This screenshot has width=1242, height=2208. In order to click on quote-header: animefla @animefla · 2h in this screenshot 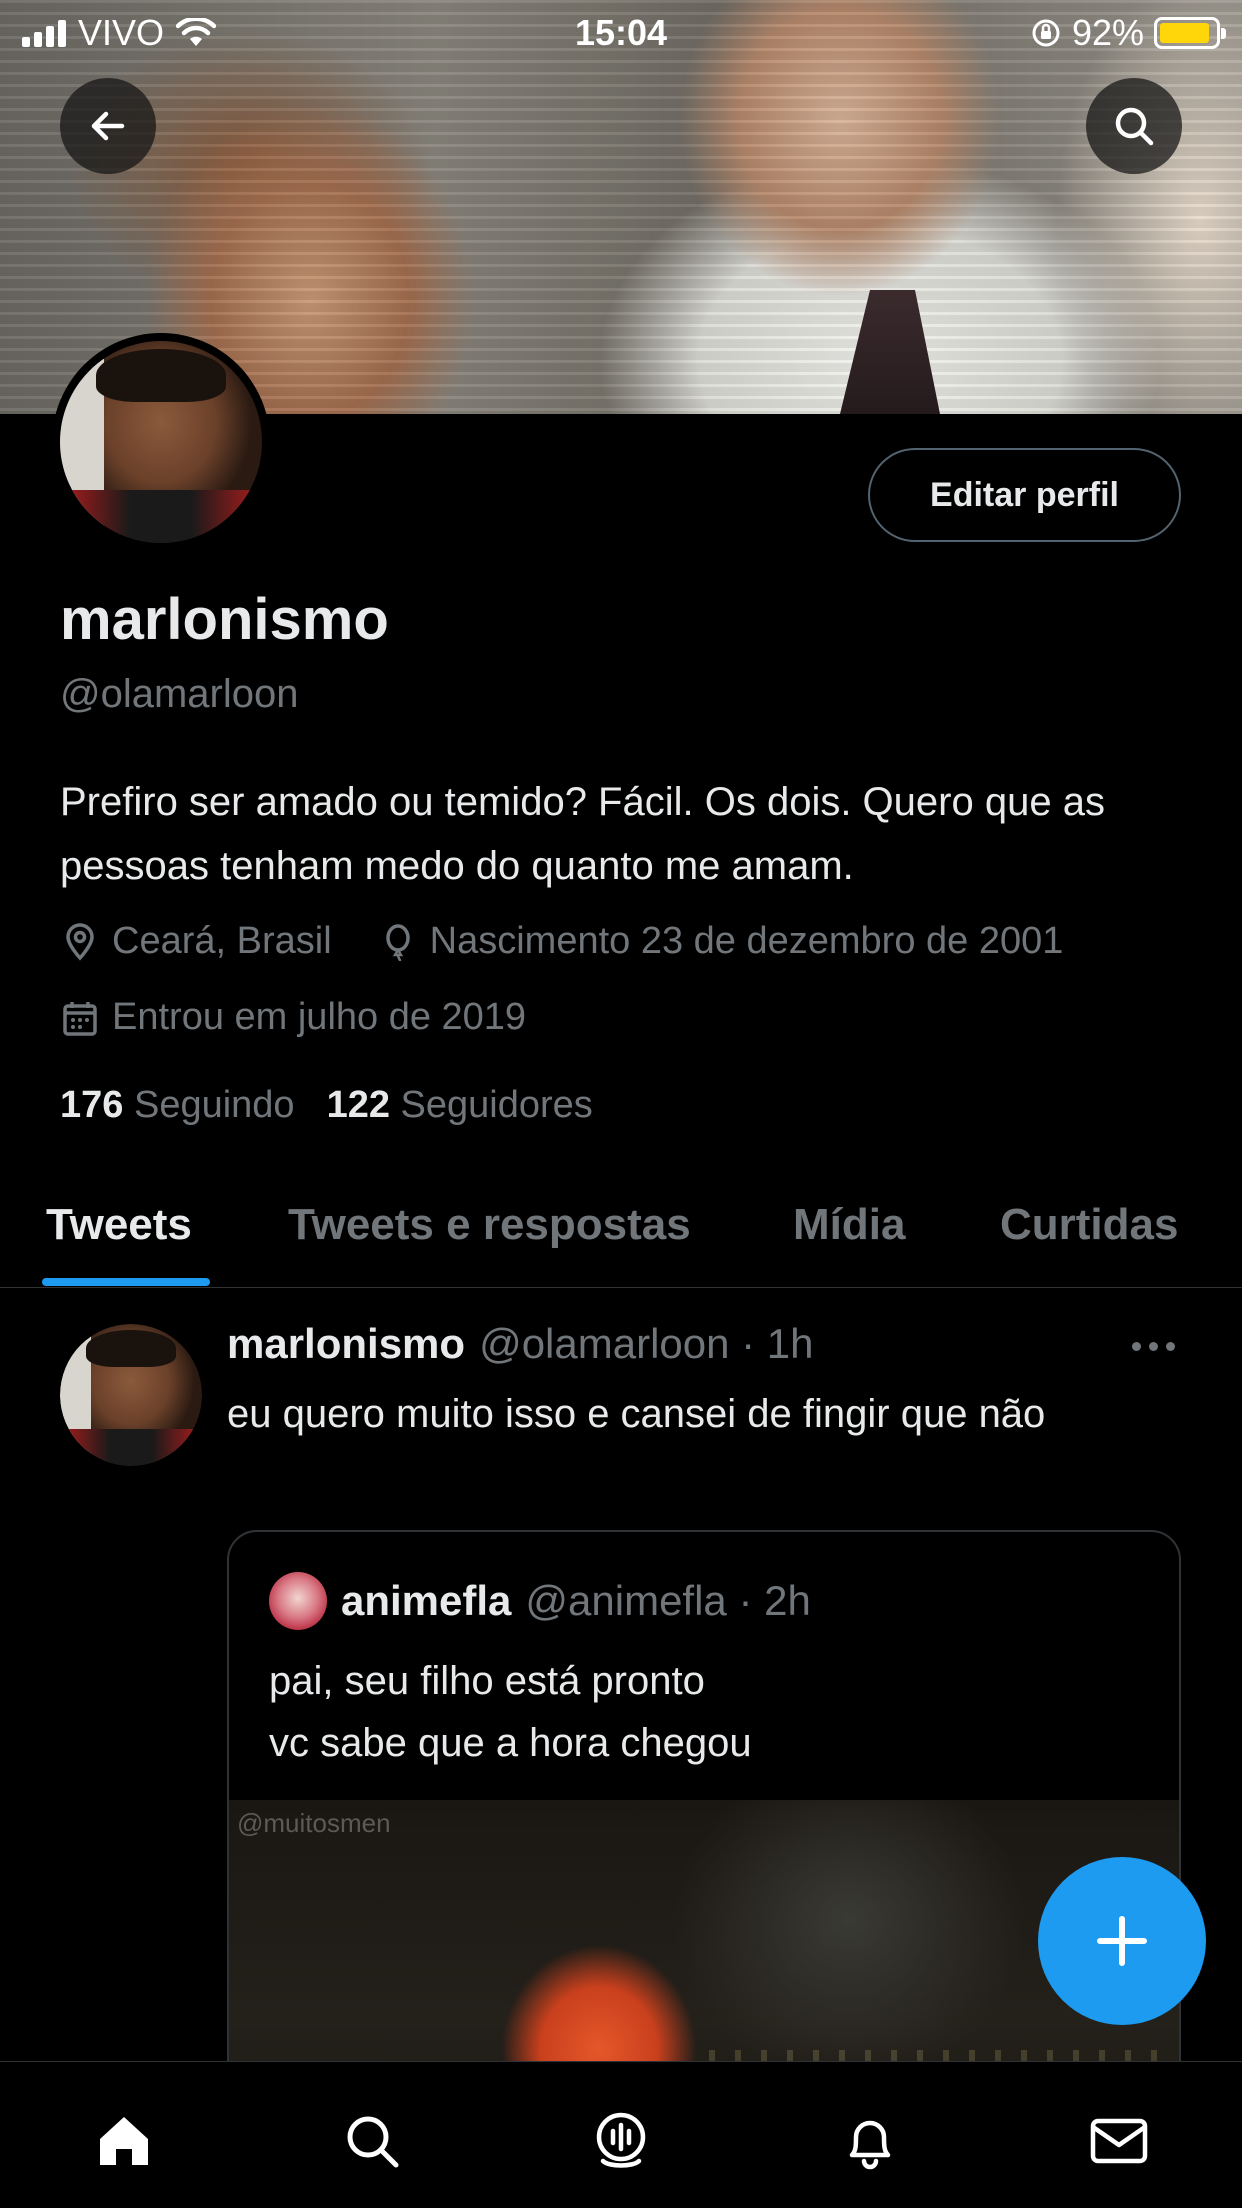, I will do `click(540, 1601)`.